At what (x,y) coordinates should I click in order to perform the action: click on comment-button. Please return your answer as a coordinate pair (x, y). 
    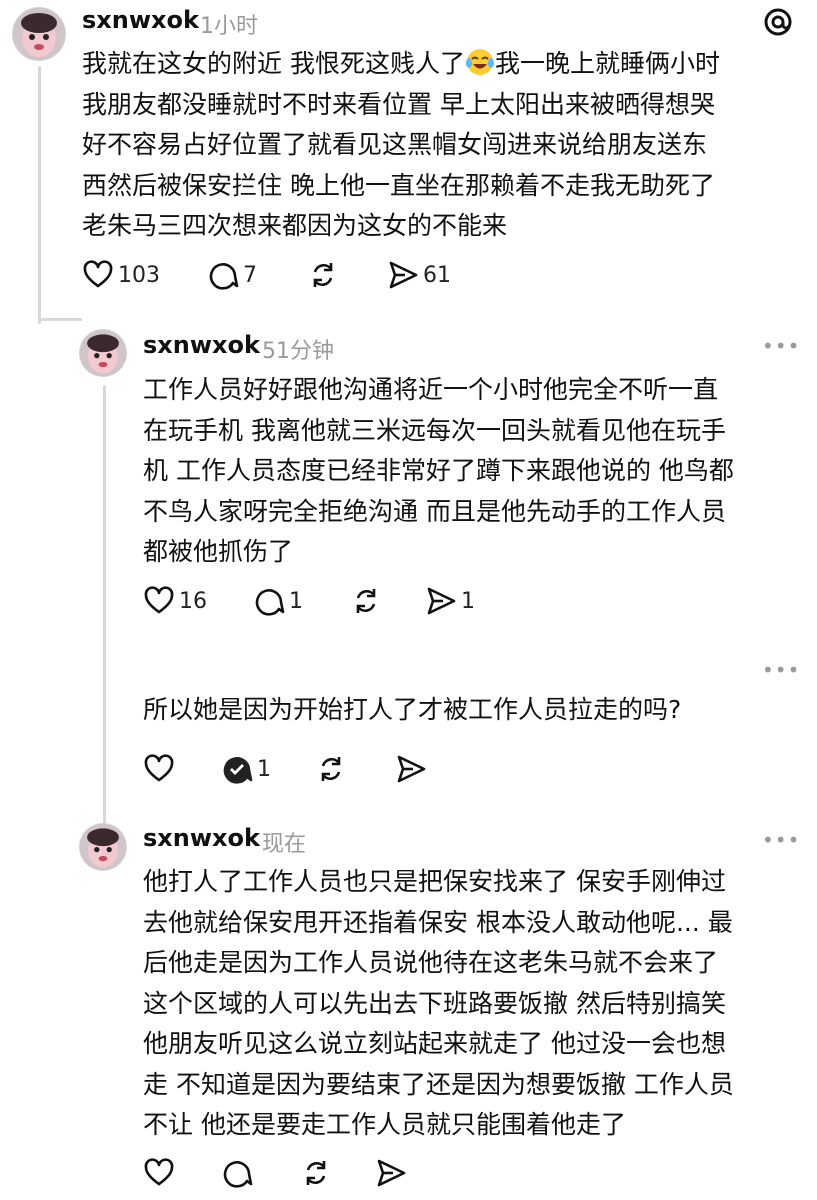
    Looking at the image, I should click on (237, 1173).